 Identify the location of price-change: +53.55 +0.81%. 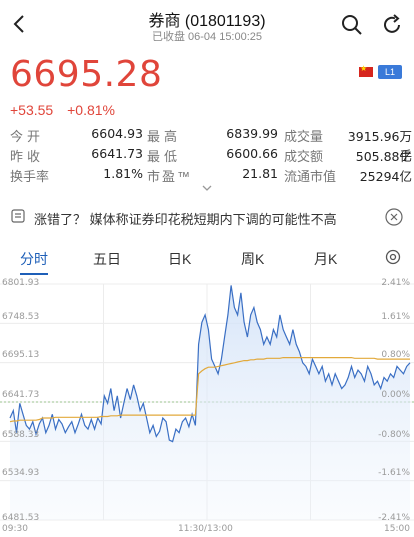
(67, 110).